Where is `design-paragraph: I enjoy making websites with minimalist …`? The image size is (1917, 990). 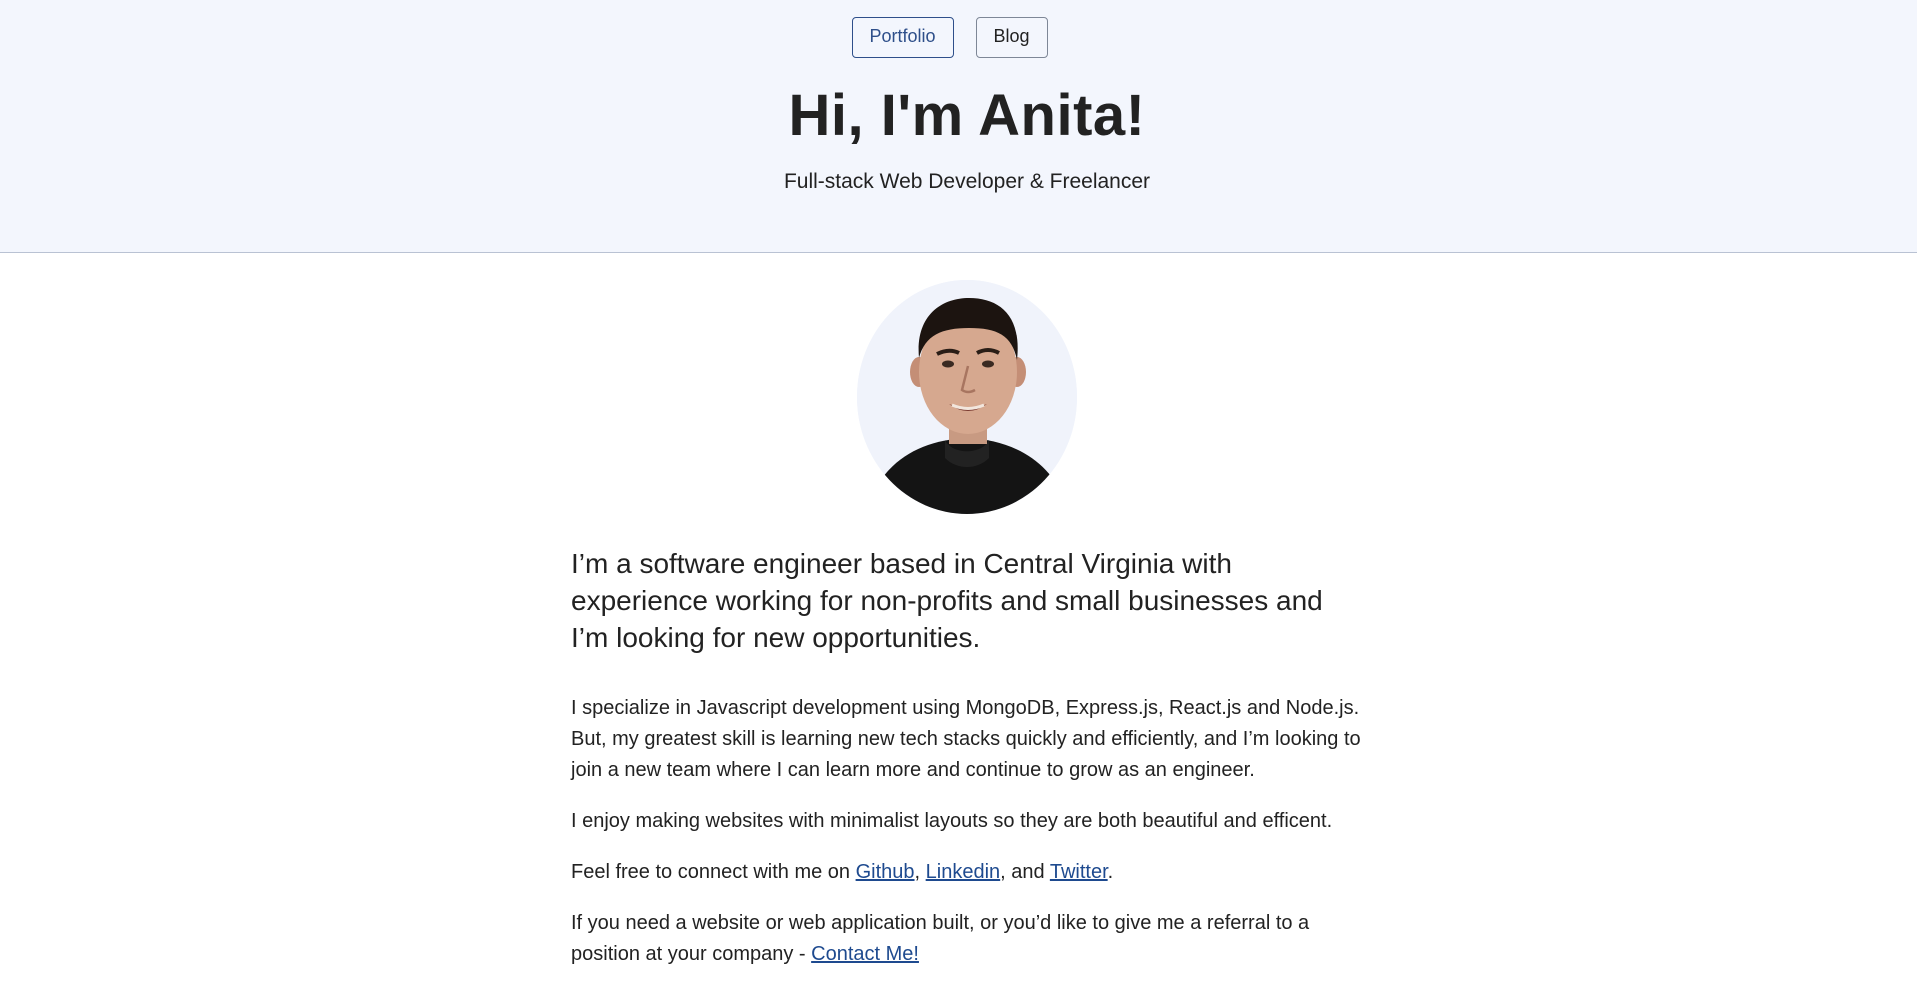
design-paragraph: I enjoy making websites with minimalist … is located at coordinates (952, 821).